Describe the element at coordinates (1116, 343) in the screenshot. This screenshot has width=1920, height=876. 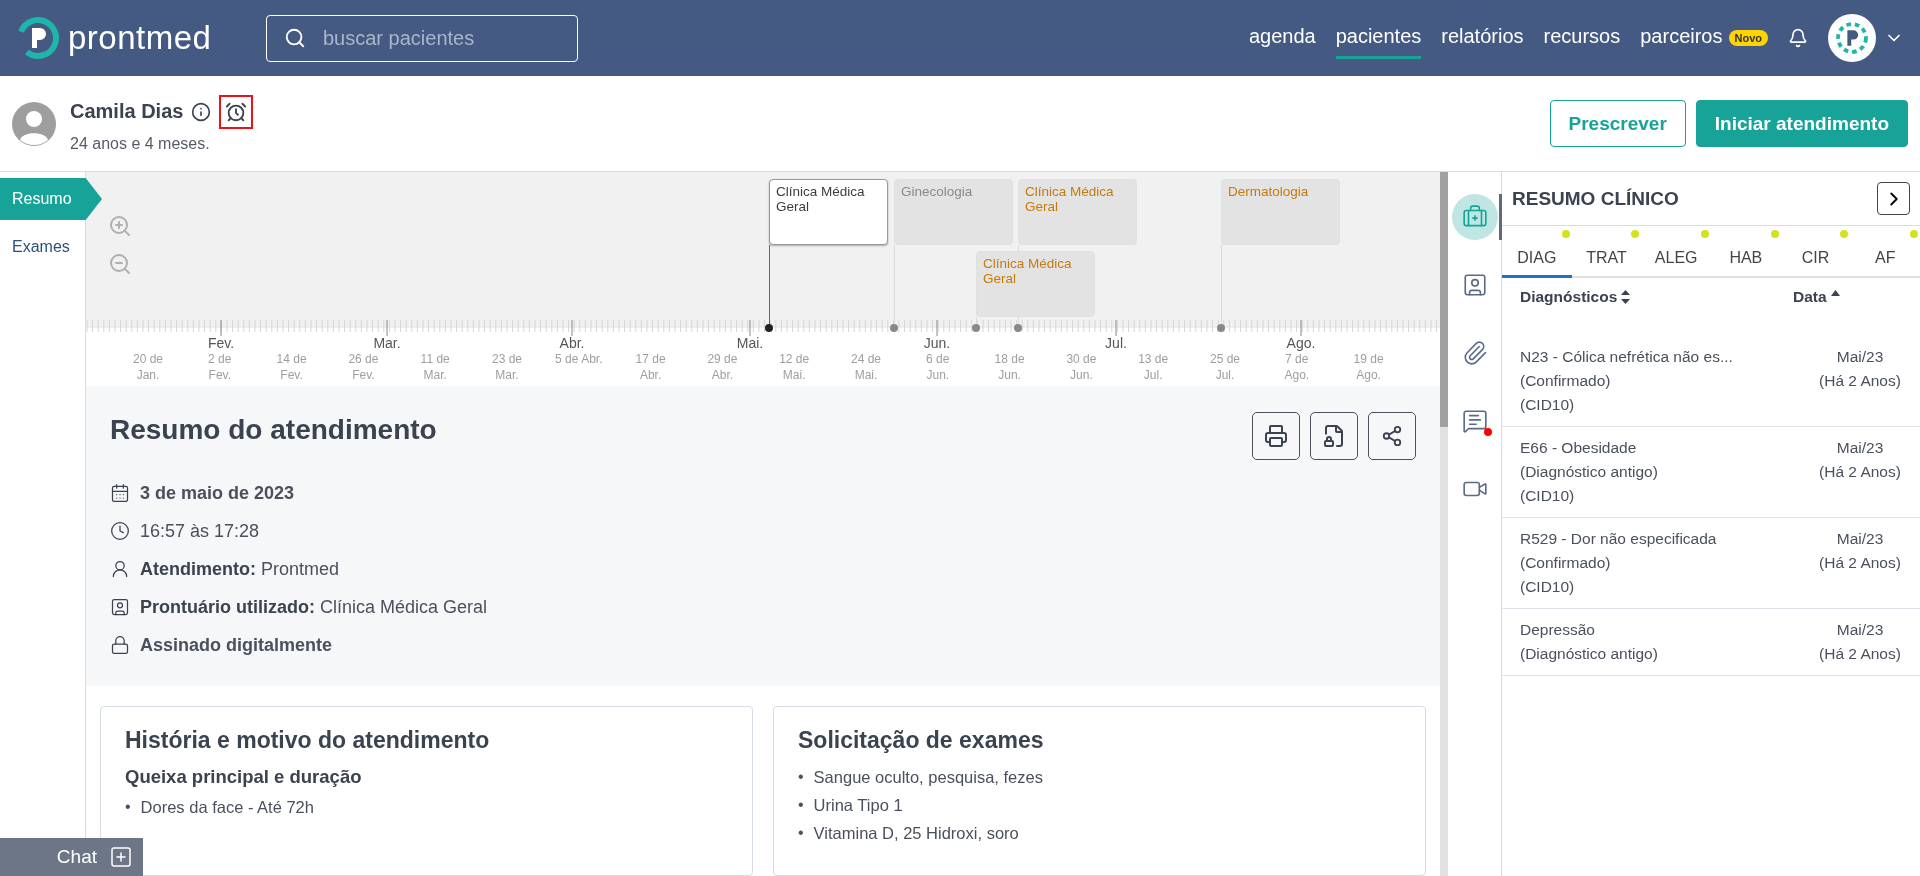
I see `month-label: Jul.` at that location.